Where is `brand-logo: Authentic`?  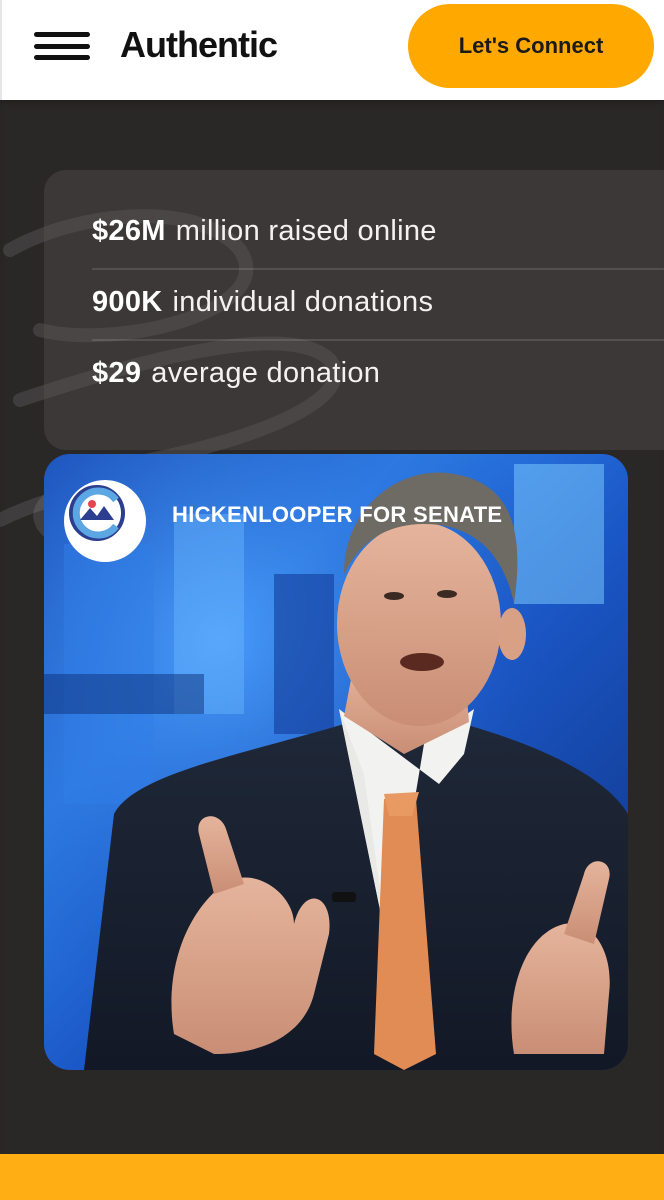
brand-logo: Authentic is located at coordinates (199, 45).